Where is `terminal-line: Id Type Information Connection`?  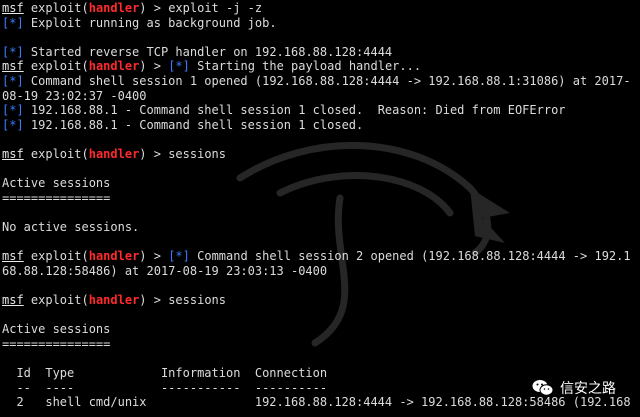 terminal-line: Id Type Information Connection is located at coordinates (164, 373).